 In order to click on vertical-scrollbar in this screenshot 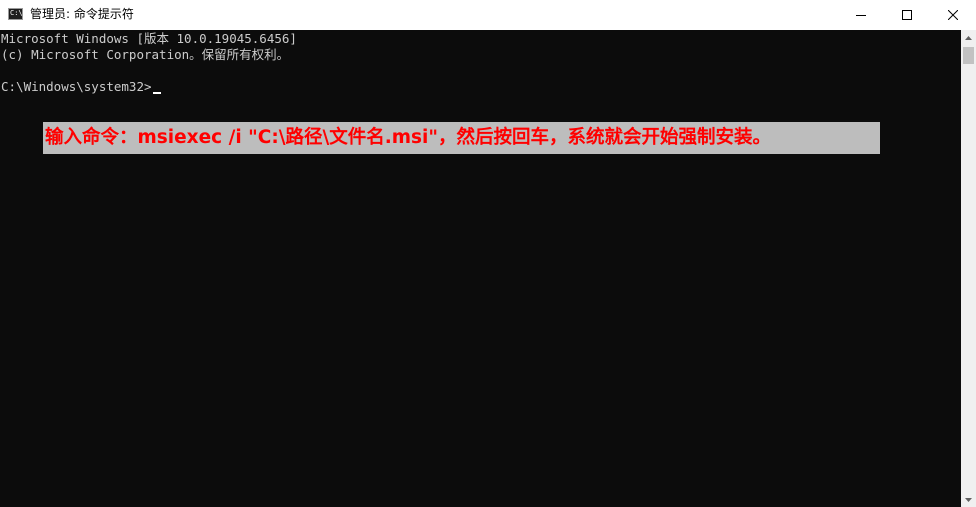, I will do `click(968, 268)`.